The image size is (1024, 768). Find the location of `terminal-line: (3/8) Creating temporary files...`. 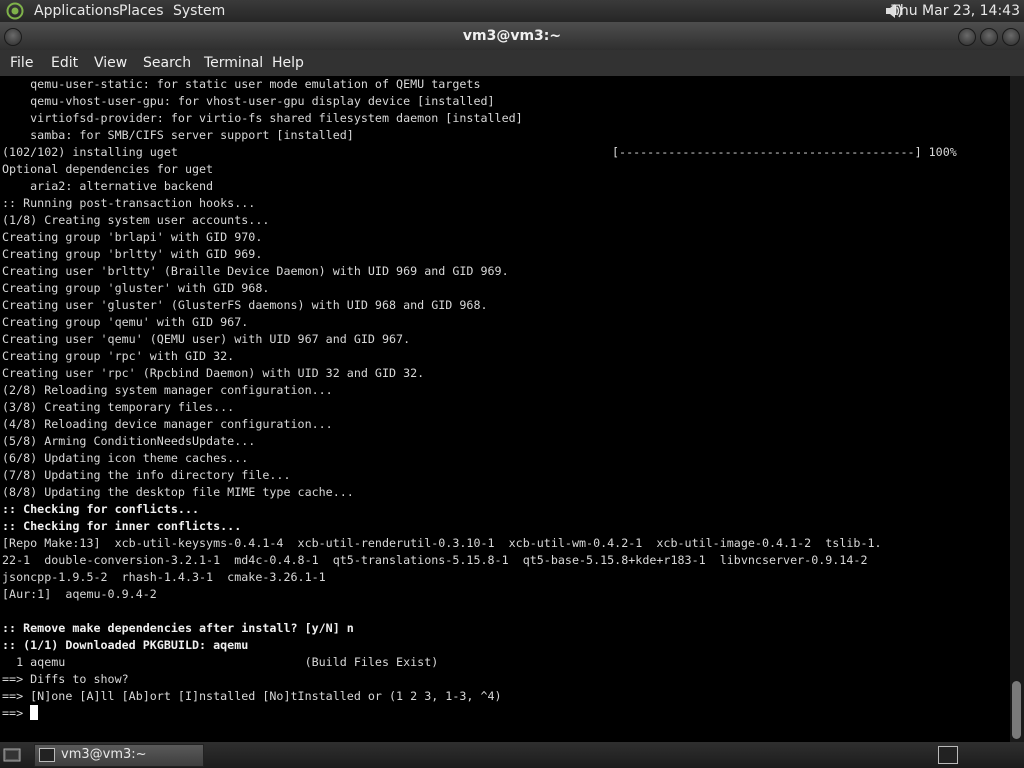

terminal-line: (3/8) Creating temporary files... is located at coordinates (118, 407).